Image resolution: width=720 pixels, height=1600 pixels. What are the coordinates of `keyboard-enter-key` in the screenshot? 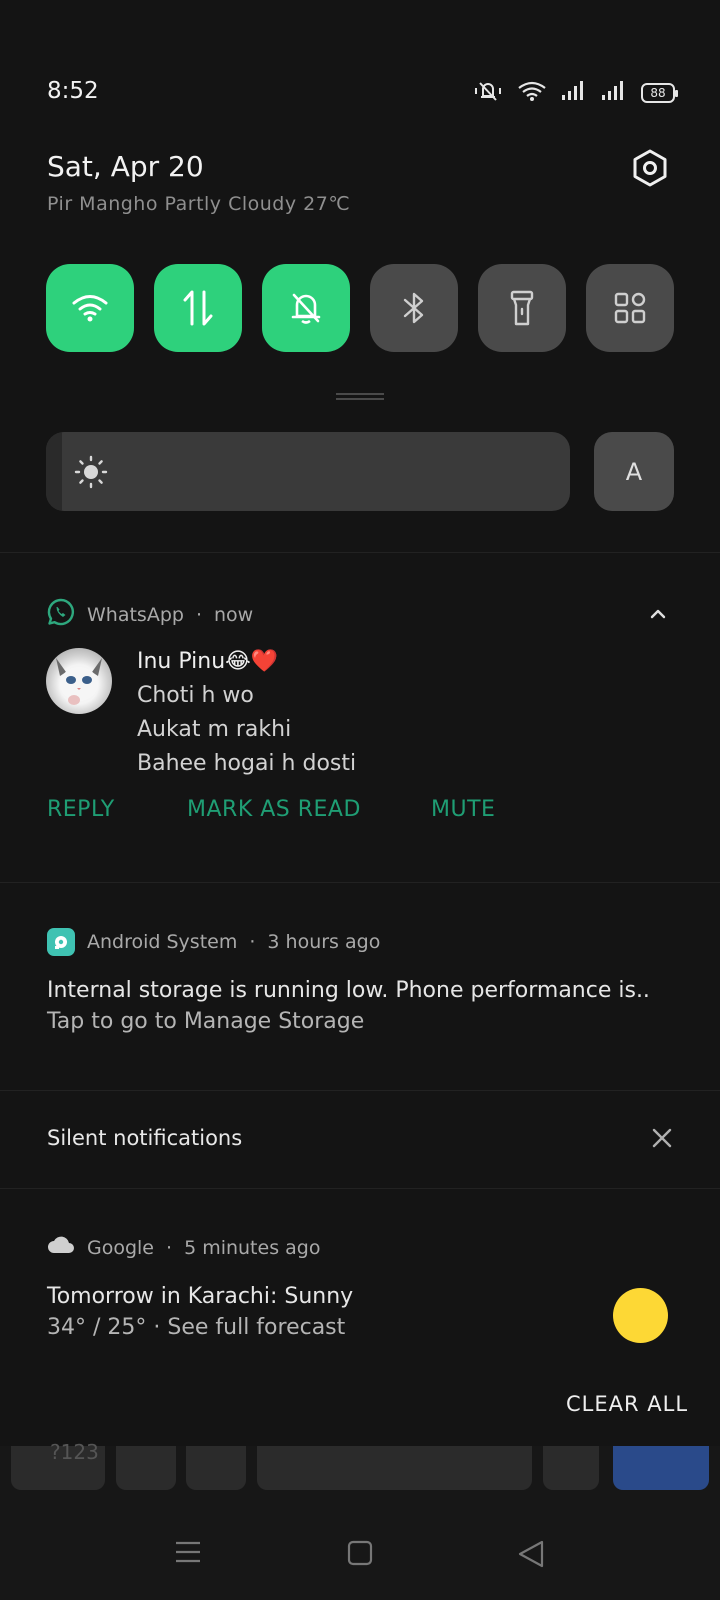 It's located at (661, 1468).